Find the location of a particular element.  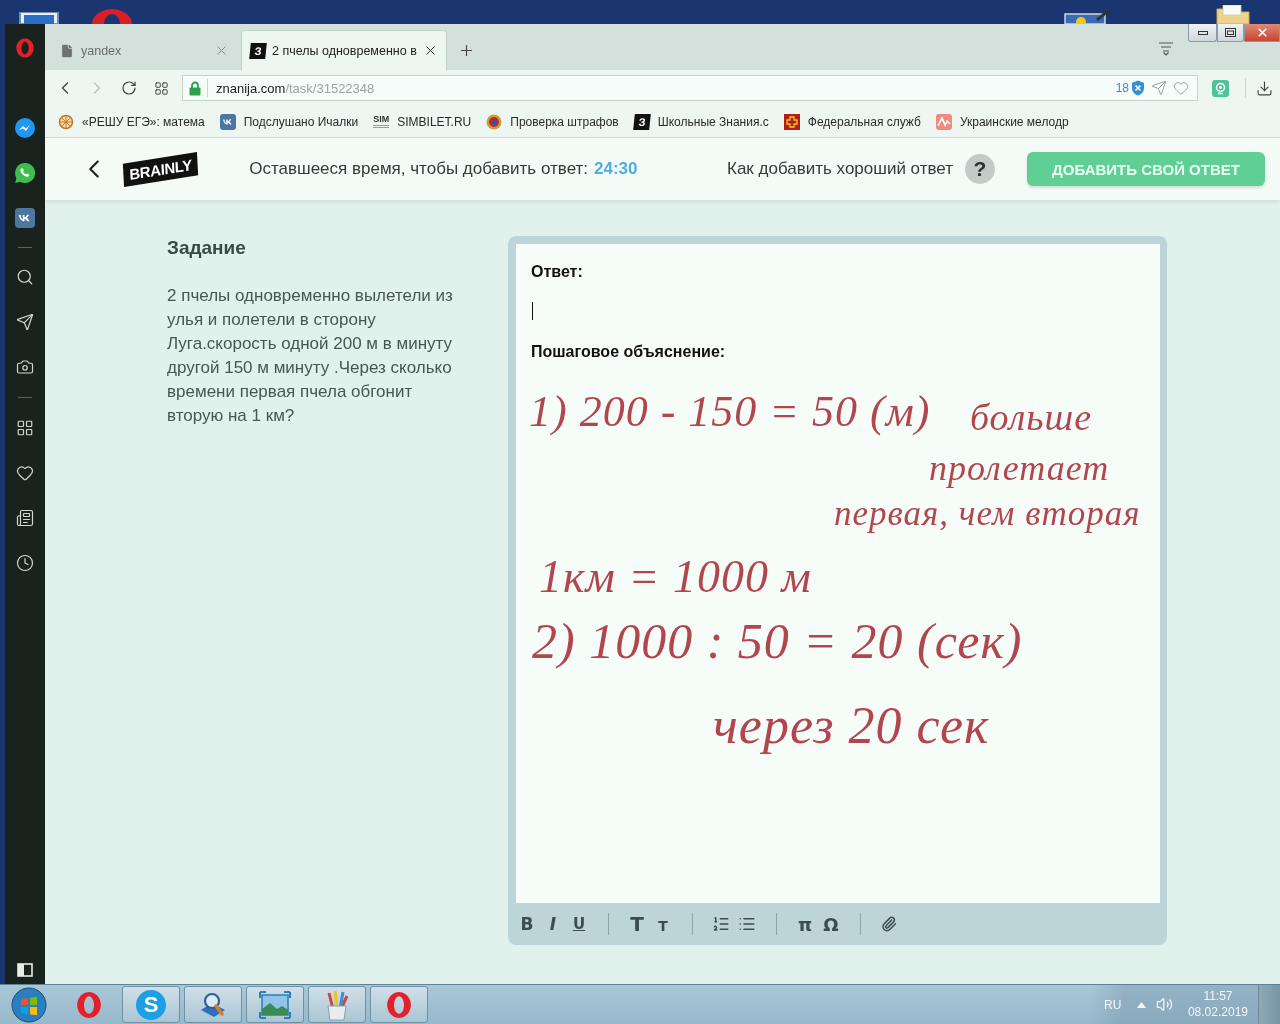

clock-icon is located at coordinates (25, 562).